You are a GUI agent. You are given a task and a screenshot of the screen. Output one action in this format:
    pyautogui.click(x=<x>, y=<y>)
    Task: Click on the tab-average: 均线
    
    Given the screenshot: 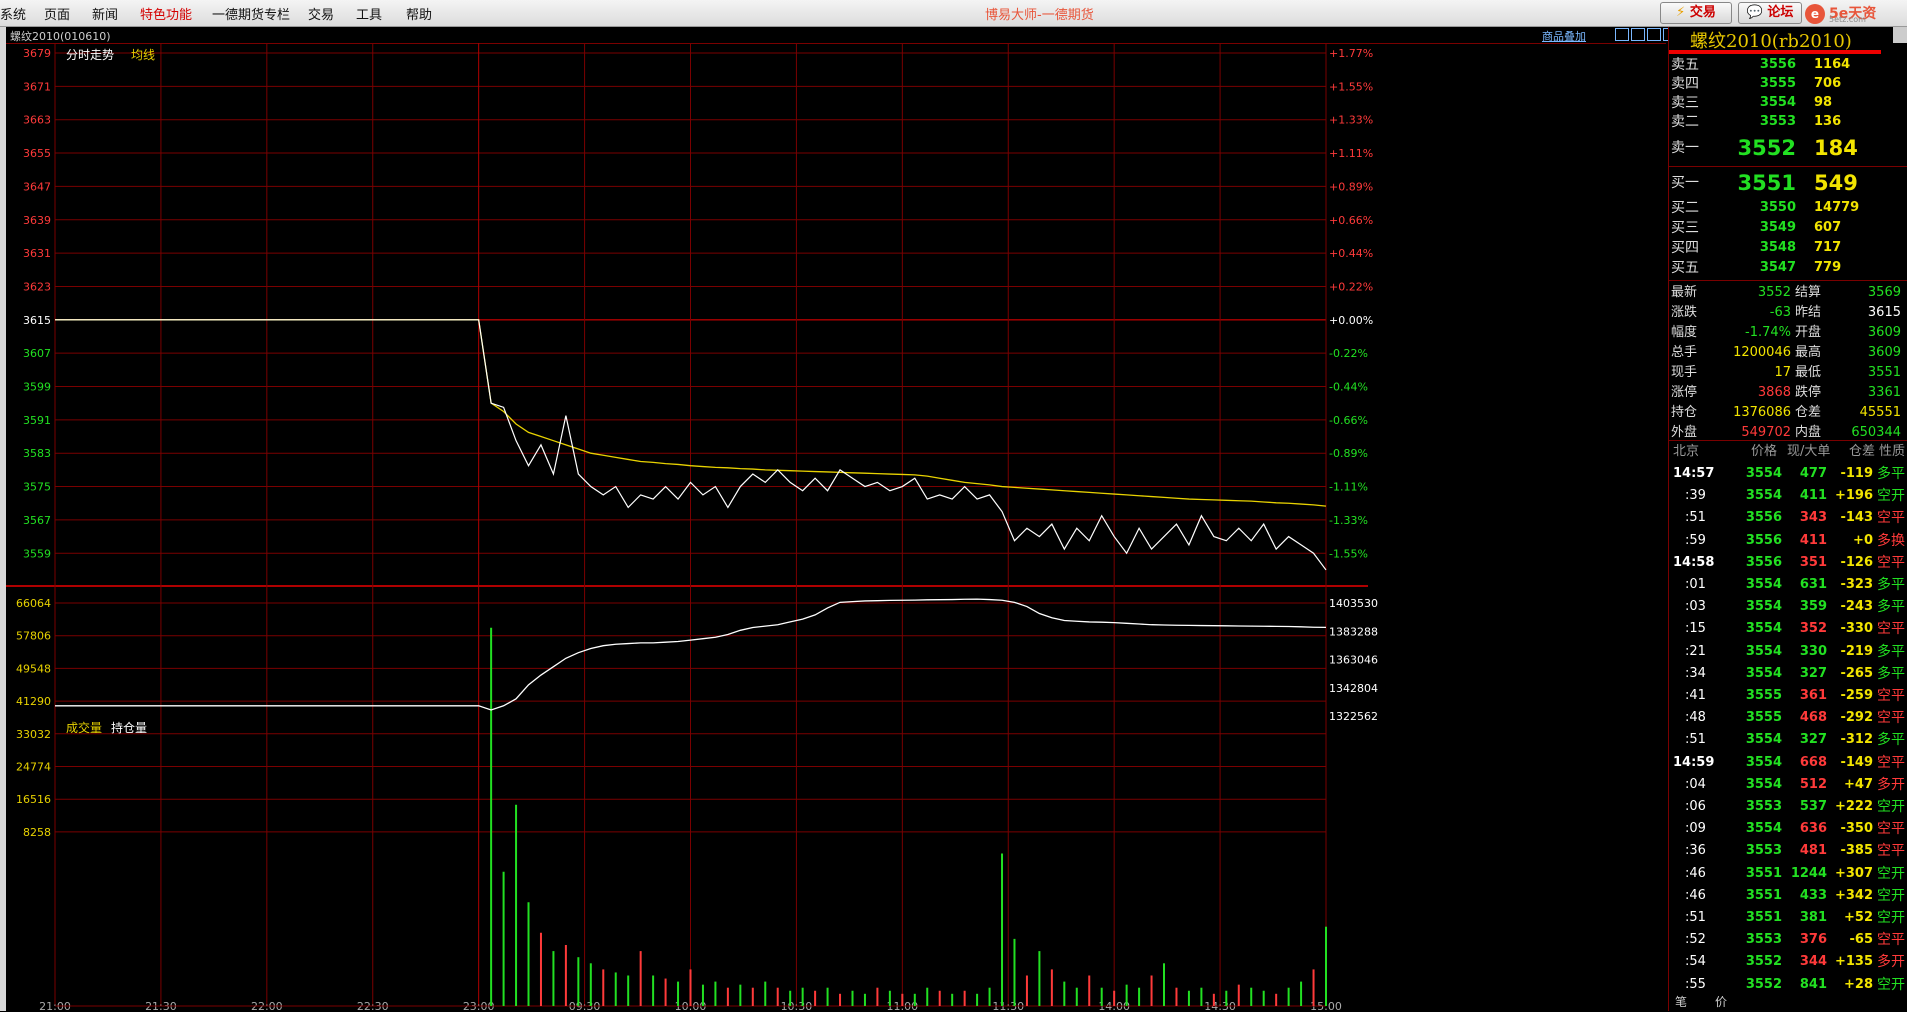 What is the action you would take?
    pyautogui.click(x=143, y=55)
    